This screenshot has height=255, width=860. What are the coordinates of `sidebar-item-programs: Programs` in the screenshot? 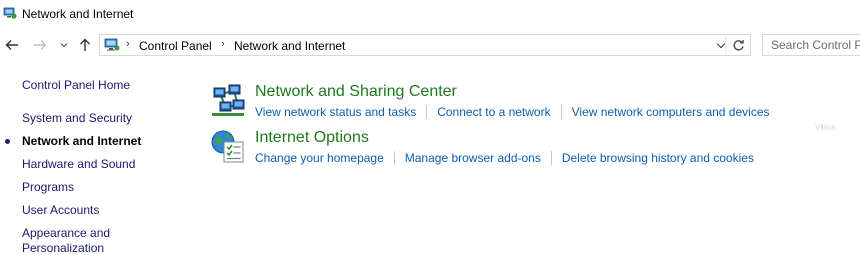 It's located at (48, 187).